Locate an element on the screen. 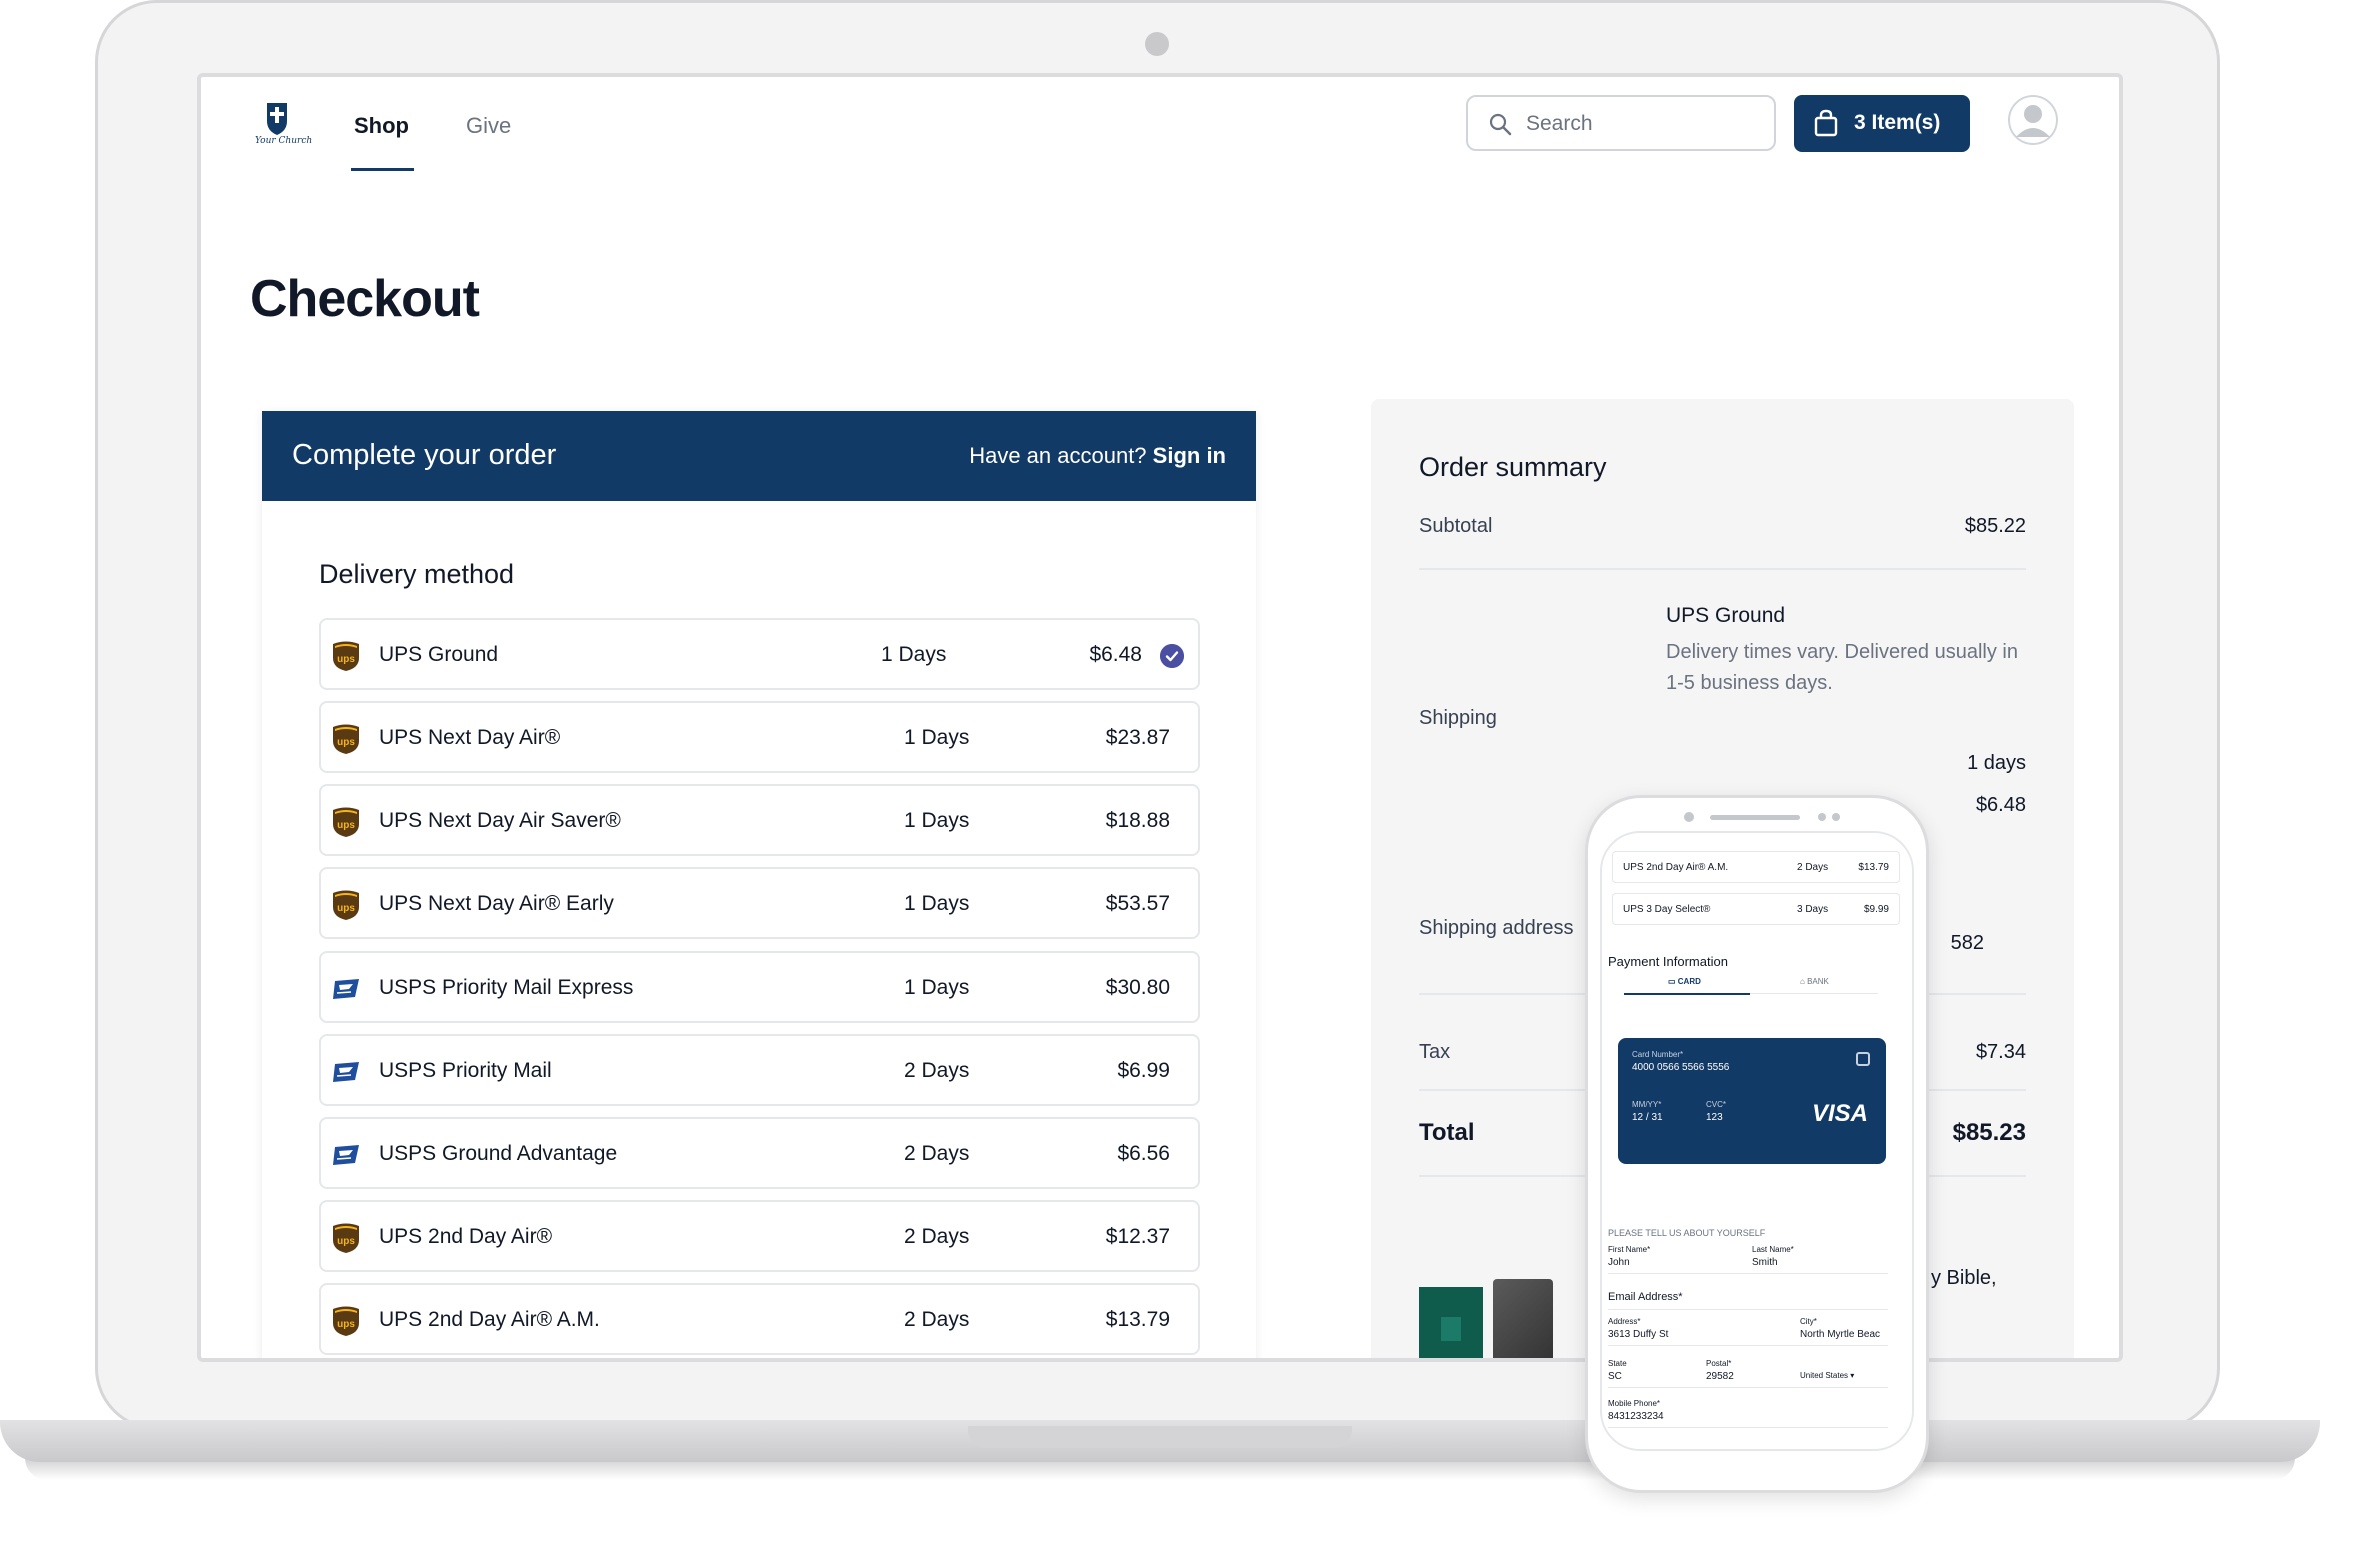 This screenshot has width=2379, height=1543. shipping-label: Shipping is located at coordinates (1458, 718).